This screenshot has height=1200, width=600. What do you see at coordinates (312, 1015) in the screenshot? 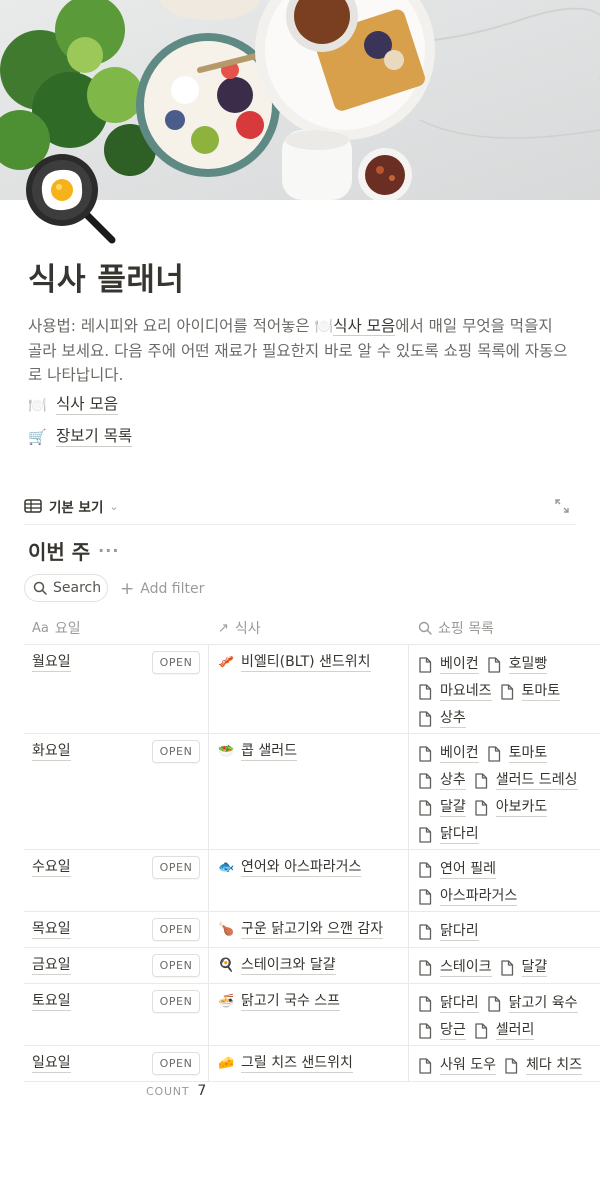
I see `table-row: 토요일 OPEN 🍜 닭고기 국수 스프 닭다리 닭고기 육수당근 셀러리` at bounding box center [312, 1015].